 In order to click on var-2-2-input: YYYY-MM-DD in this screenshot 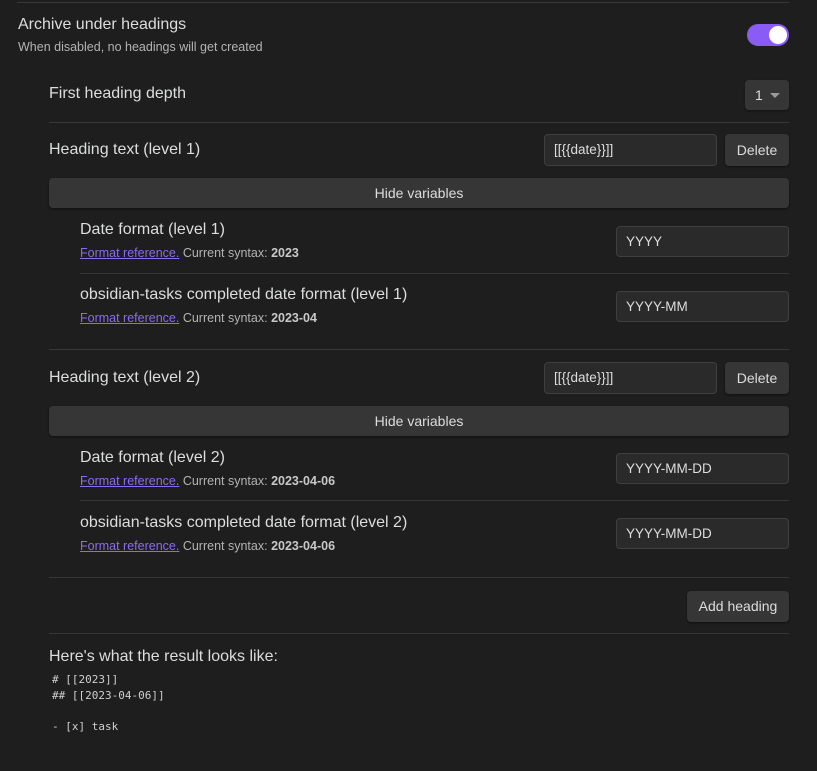, I will do `click(702, 533)`.